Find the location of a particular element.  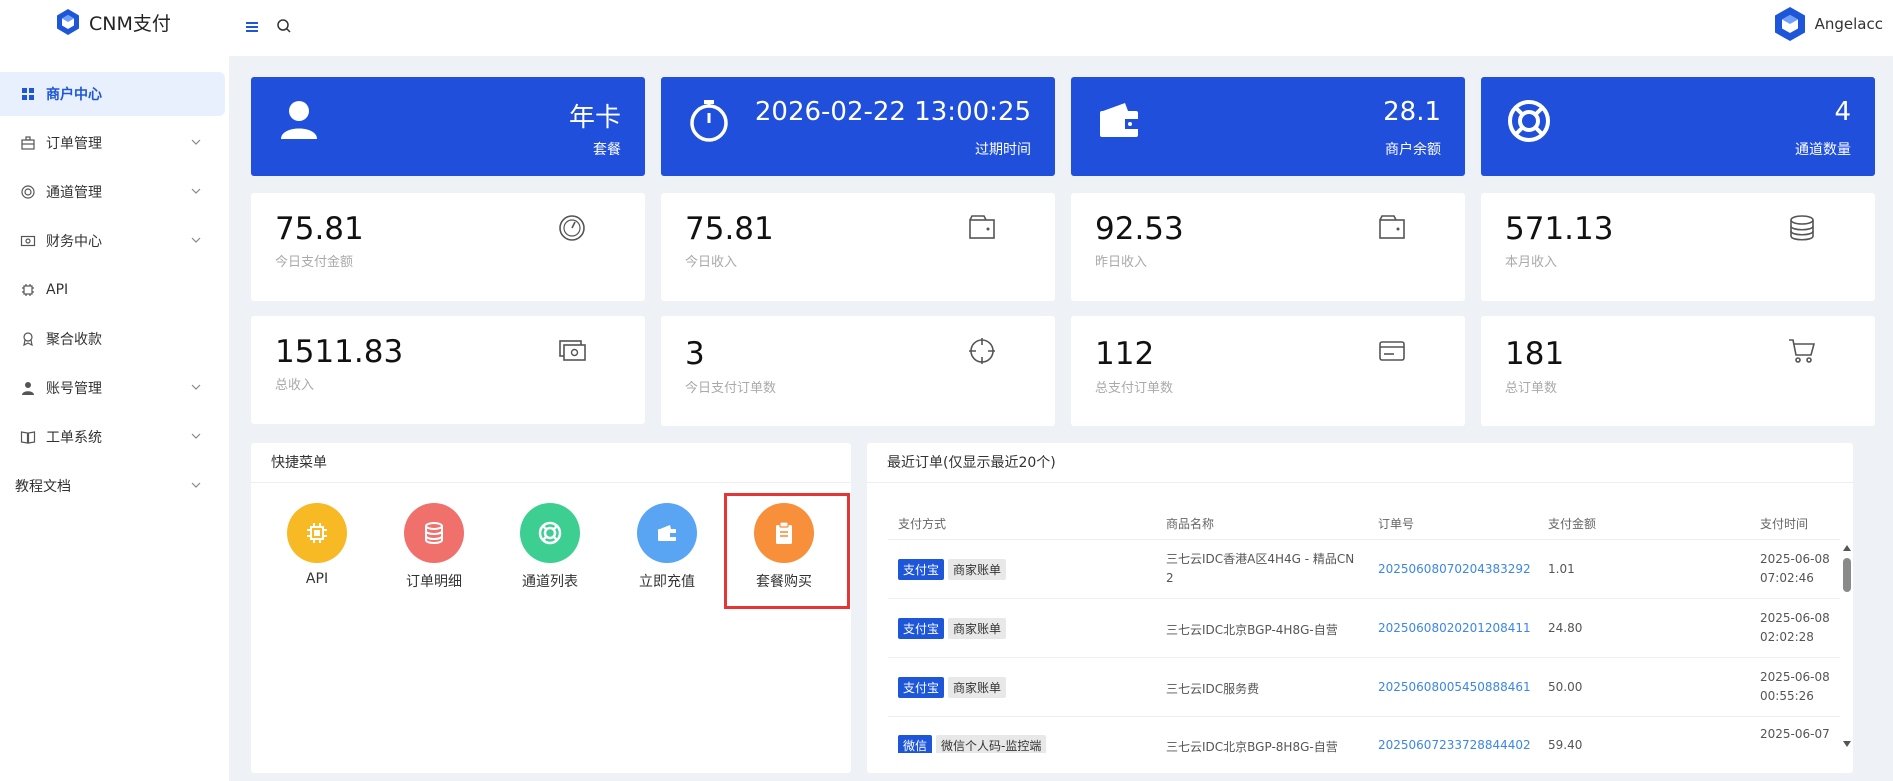

money-icon is located at coordinates (28, 241).